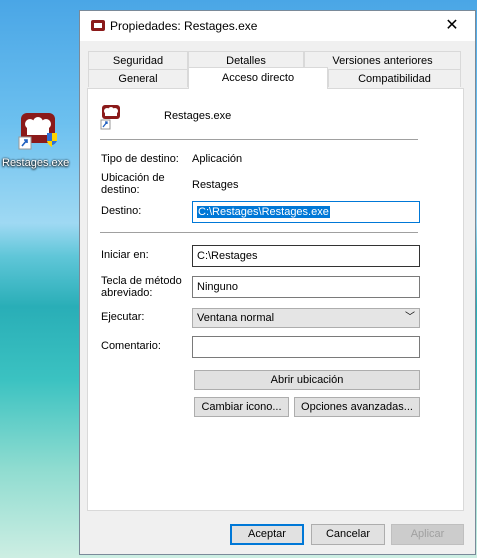  I want to click on cancel-button: Cancelar, so click(348, 534).